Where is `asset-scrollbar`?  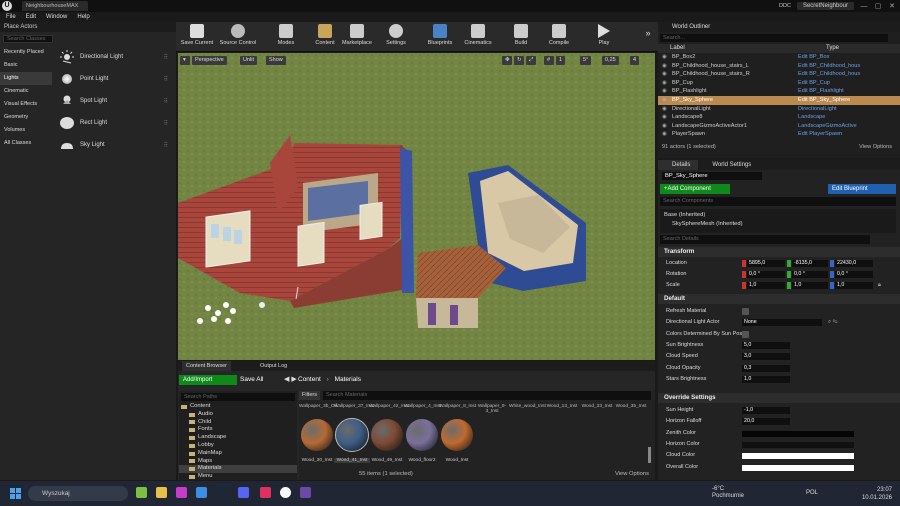 asset-scrollbar is located at coordinates (649, 455).